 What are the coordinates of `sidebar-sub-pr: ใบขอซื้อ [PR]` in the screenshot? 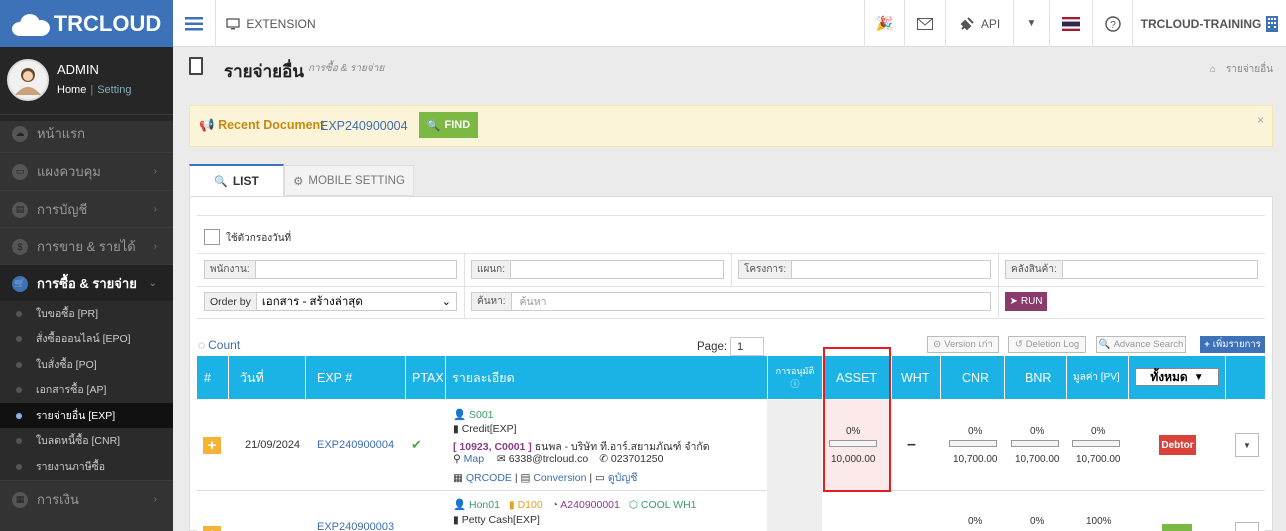 It's located at (86, 314).